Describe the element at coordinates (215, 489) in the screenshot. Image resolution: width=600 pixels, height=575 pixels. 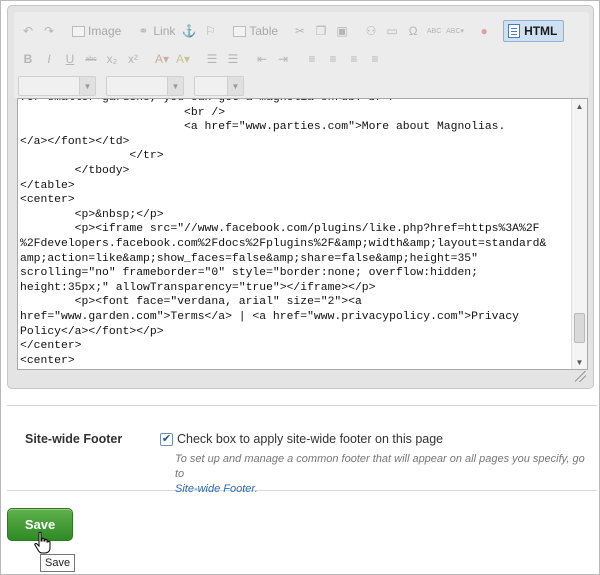
I see `site-wide-footer-link: Site-wide Footer` at that location.